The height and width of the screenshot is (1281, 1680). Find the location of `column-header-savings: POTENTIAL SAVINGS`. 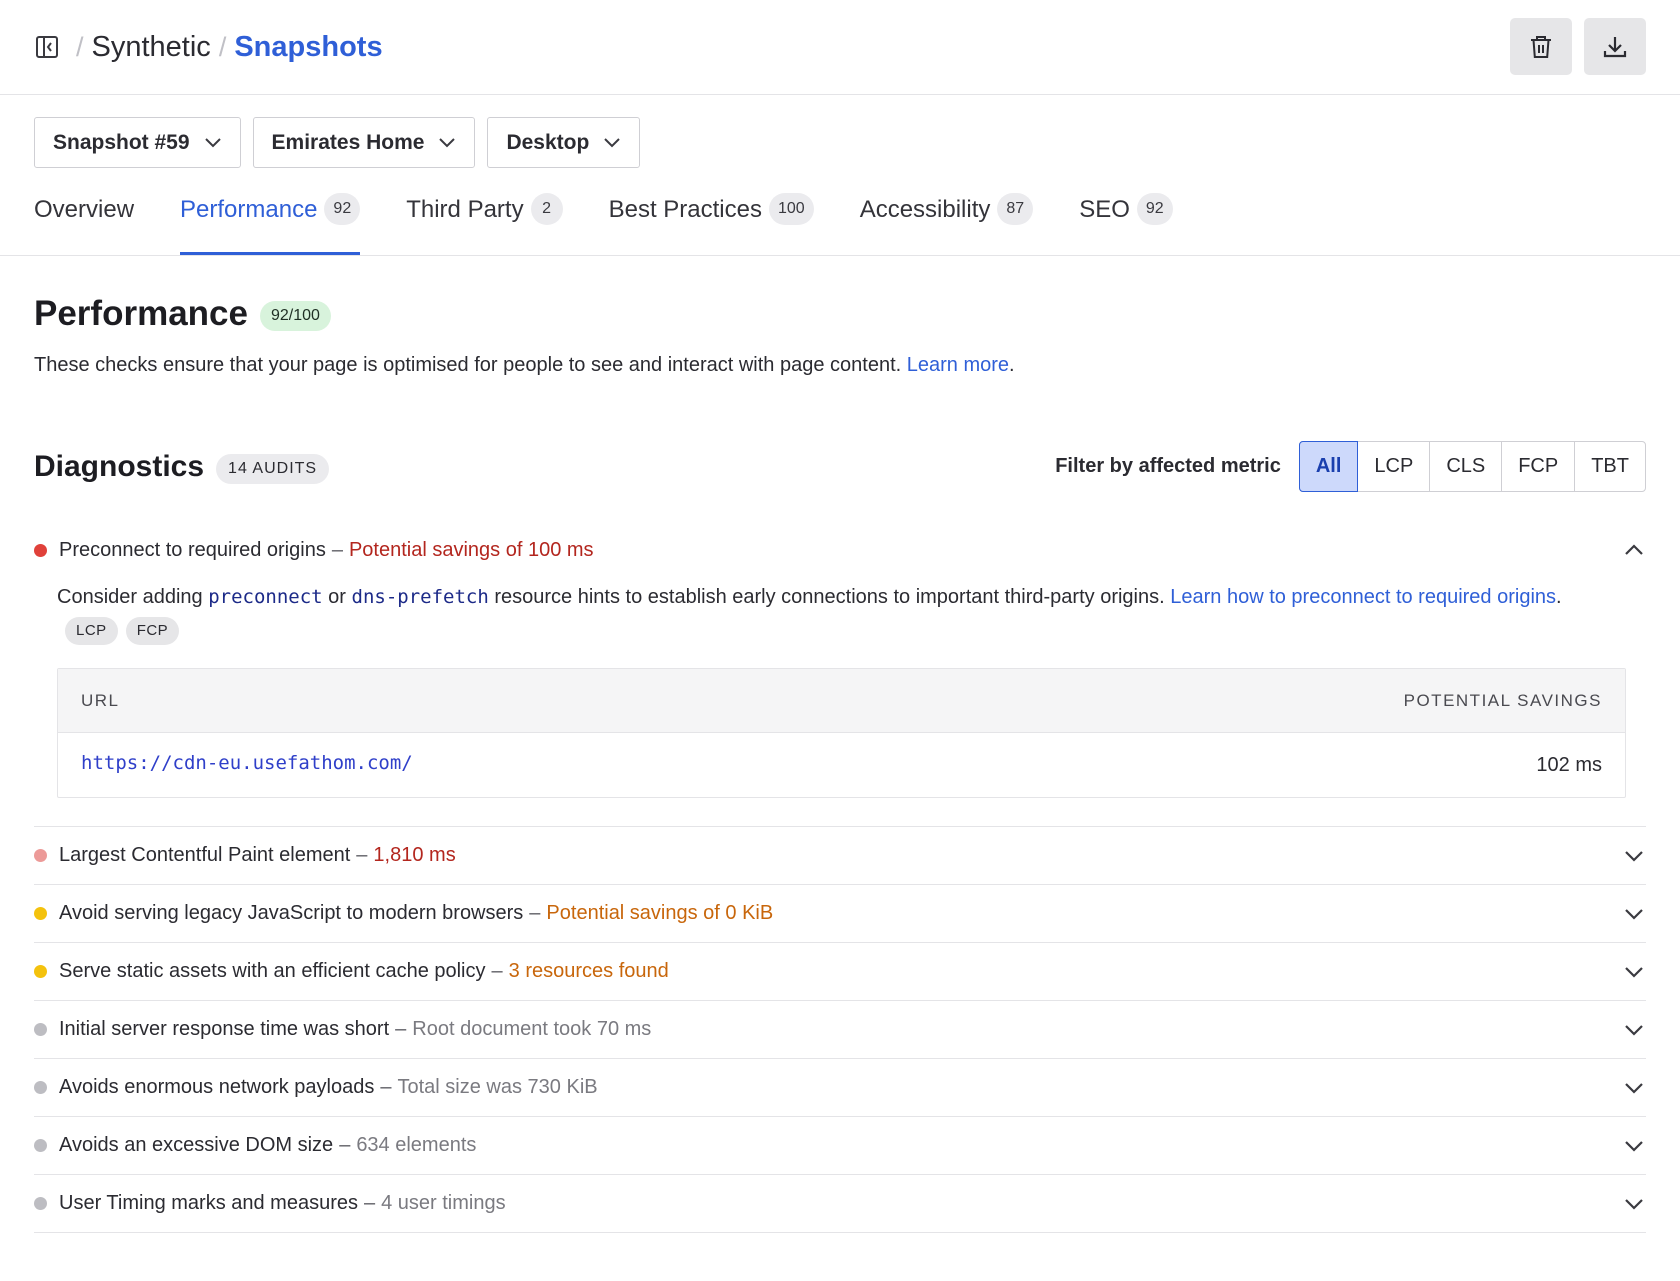

column-header-savings: POTENTIAL SAVINGS is located at coordinates (1502, 700).